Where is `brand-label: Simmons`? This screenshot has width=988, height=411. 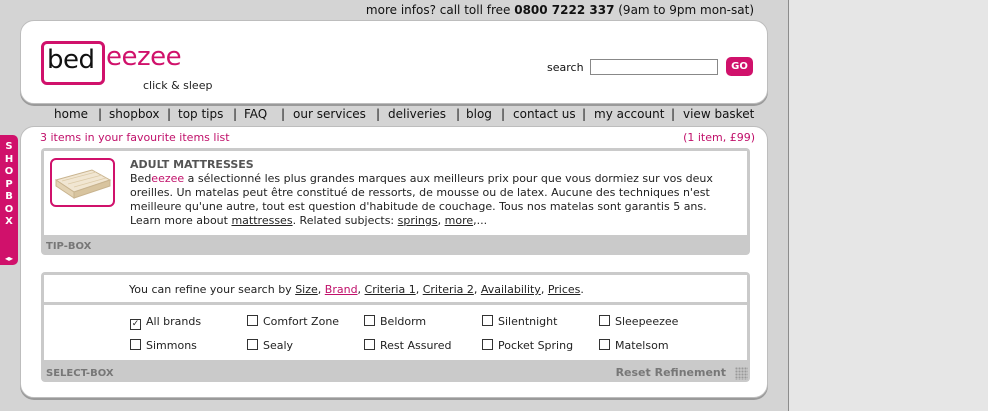 brand-label: Simmons is located at coordinates (171, 345).